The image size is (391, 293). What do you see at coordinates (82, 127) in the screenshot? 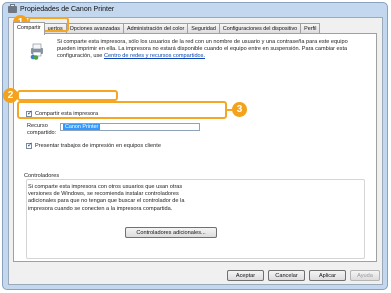
I see `share-name-value: Canon Printer` at bounding box center [82, 127].